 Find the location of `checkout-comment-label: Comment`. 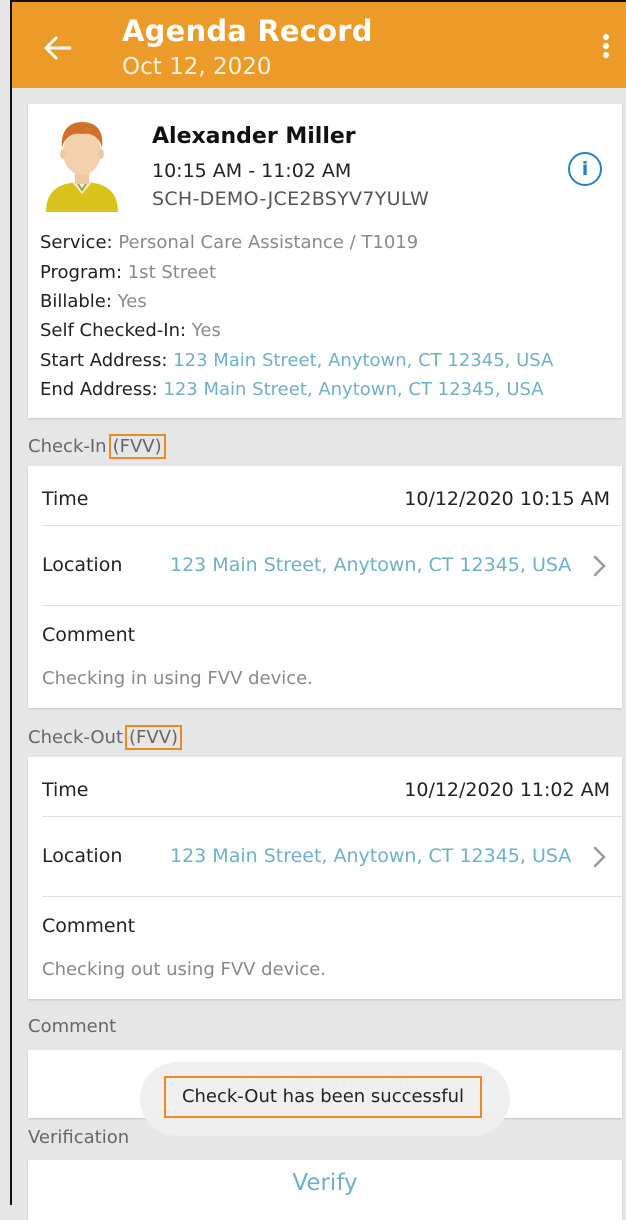

checkout-comment-label: Comment is located at coordinates (89, 926).